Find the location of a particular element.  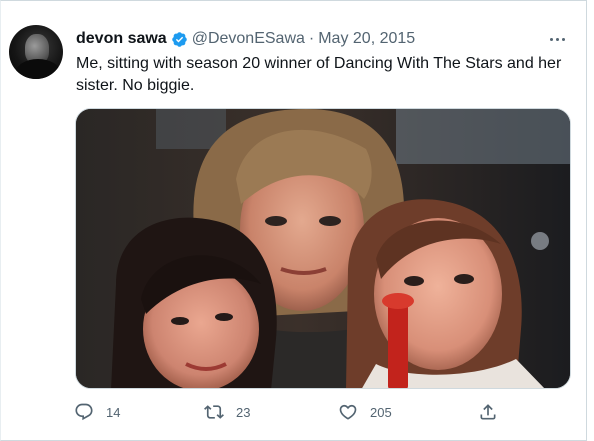

photo-left-girl-eye-left is located at coordinates (180, 321).